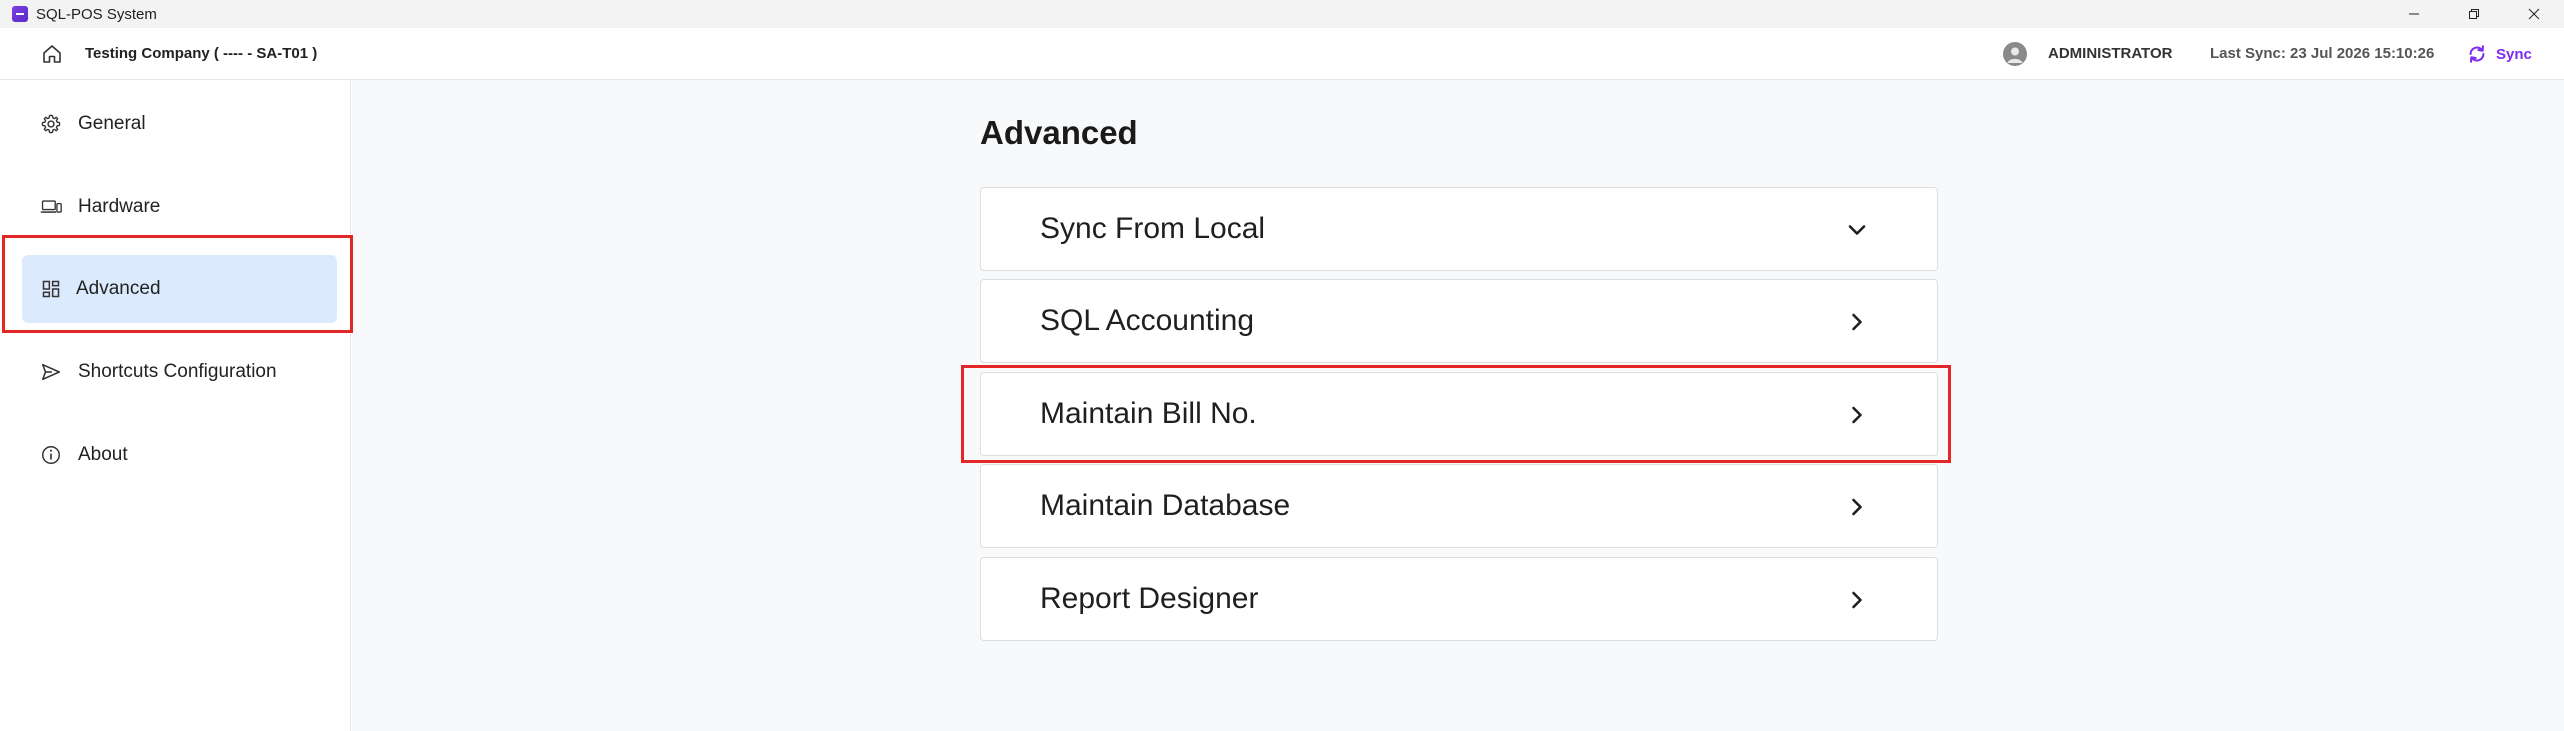  I want to click on sidebar-item-label: Shortcuts Configuration, so click(177, 371).